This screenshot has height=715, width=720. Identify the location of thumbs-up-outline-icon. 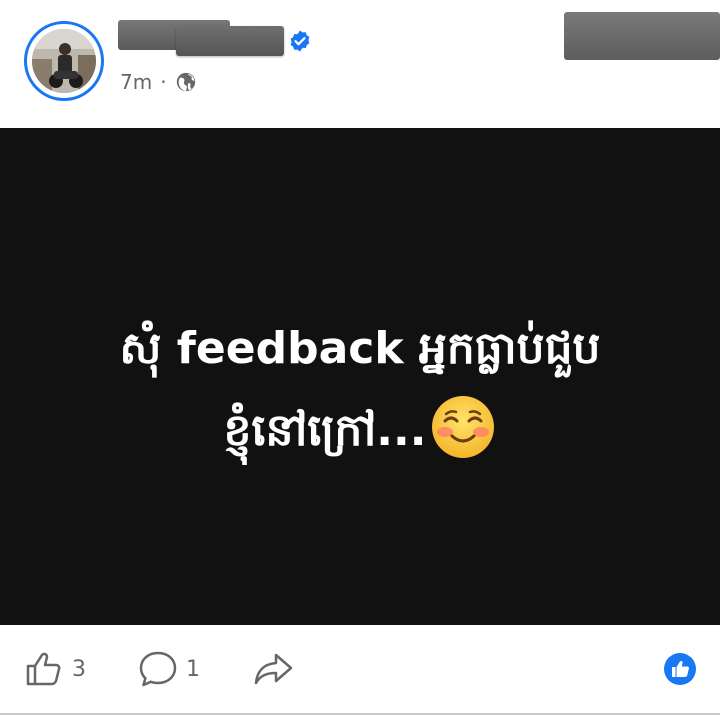
(43, 669).